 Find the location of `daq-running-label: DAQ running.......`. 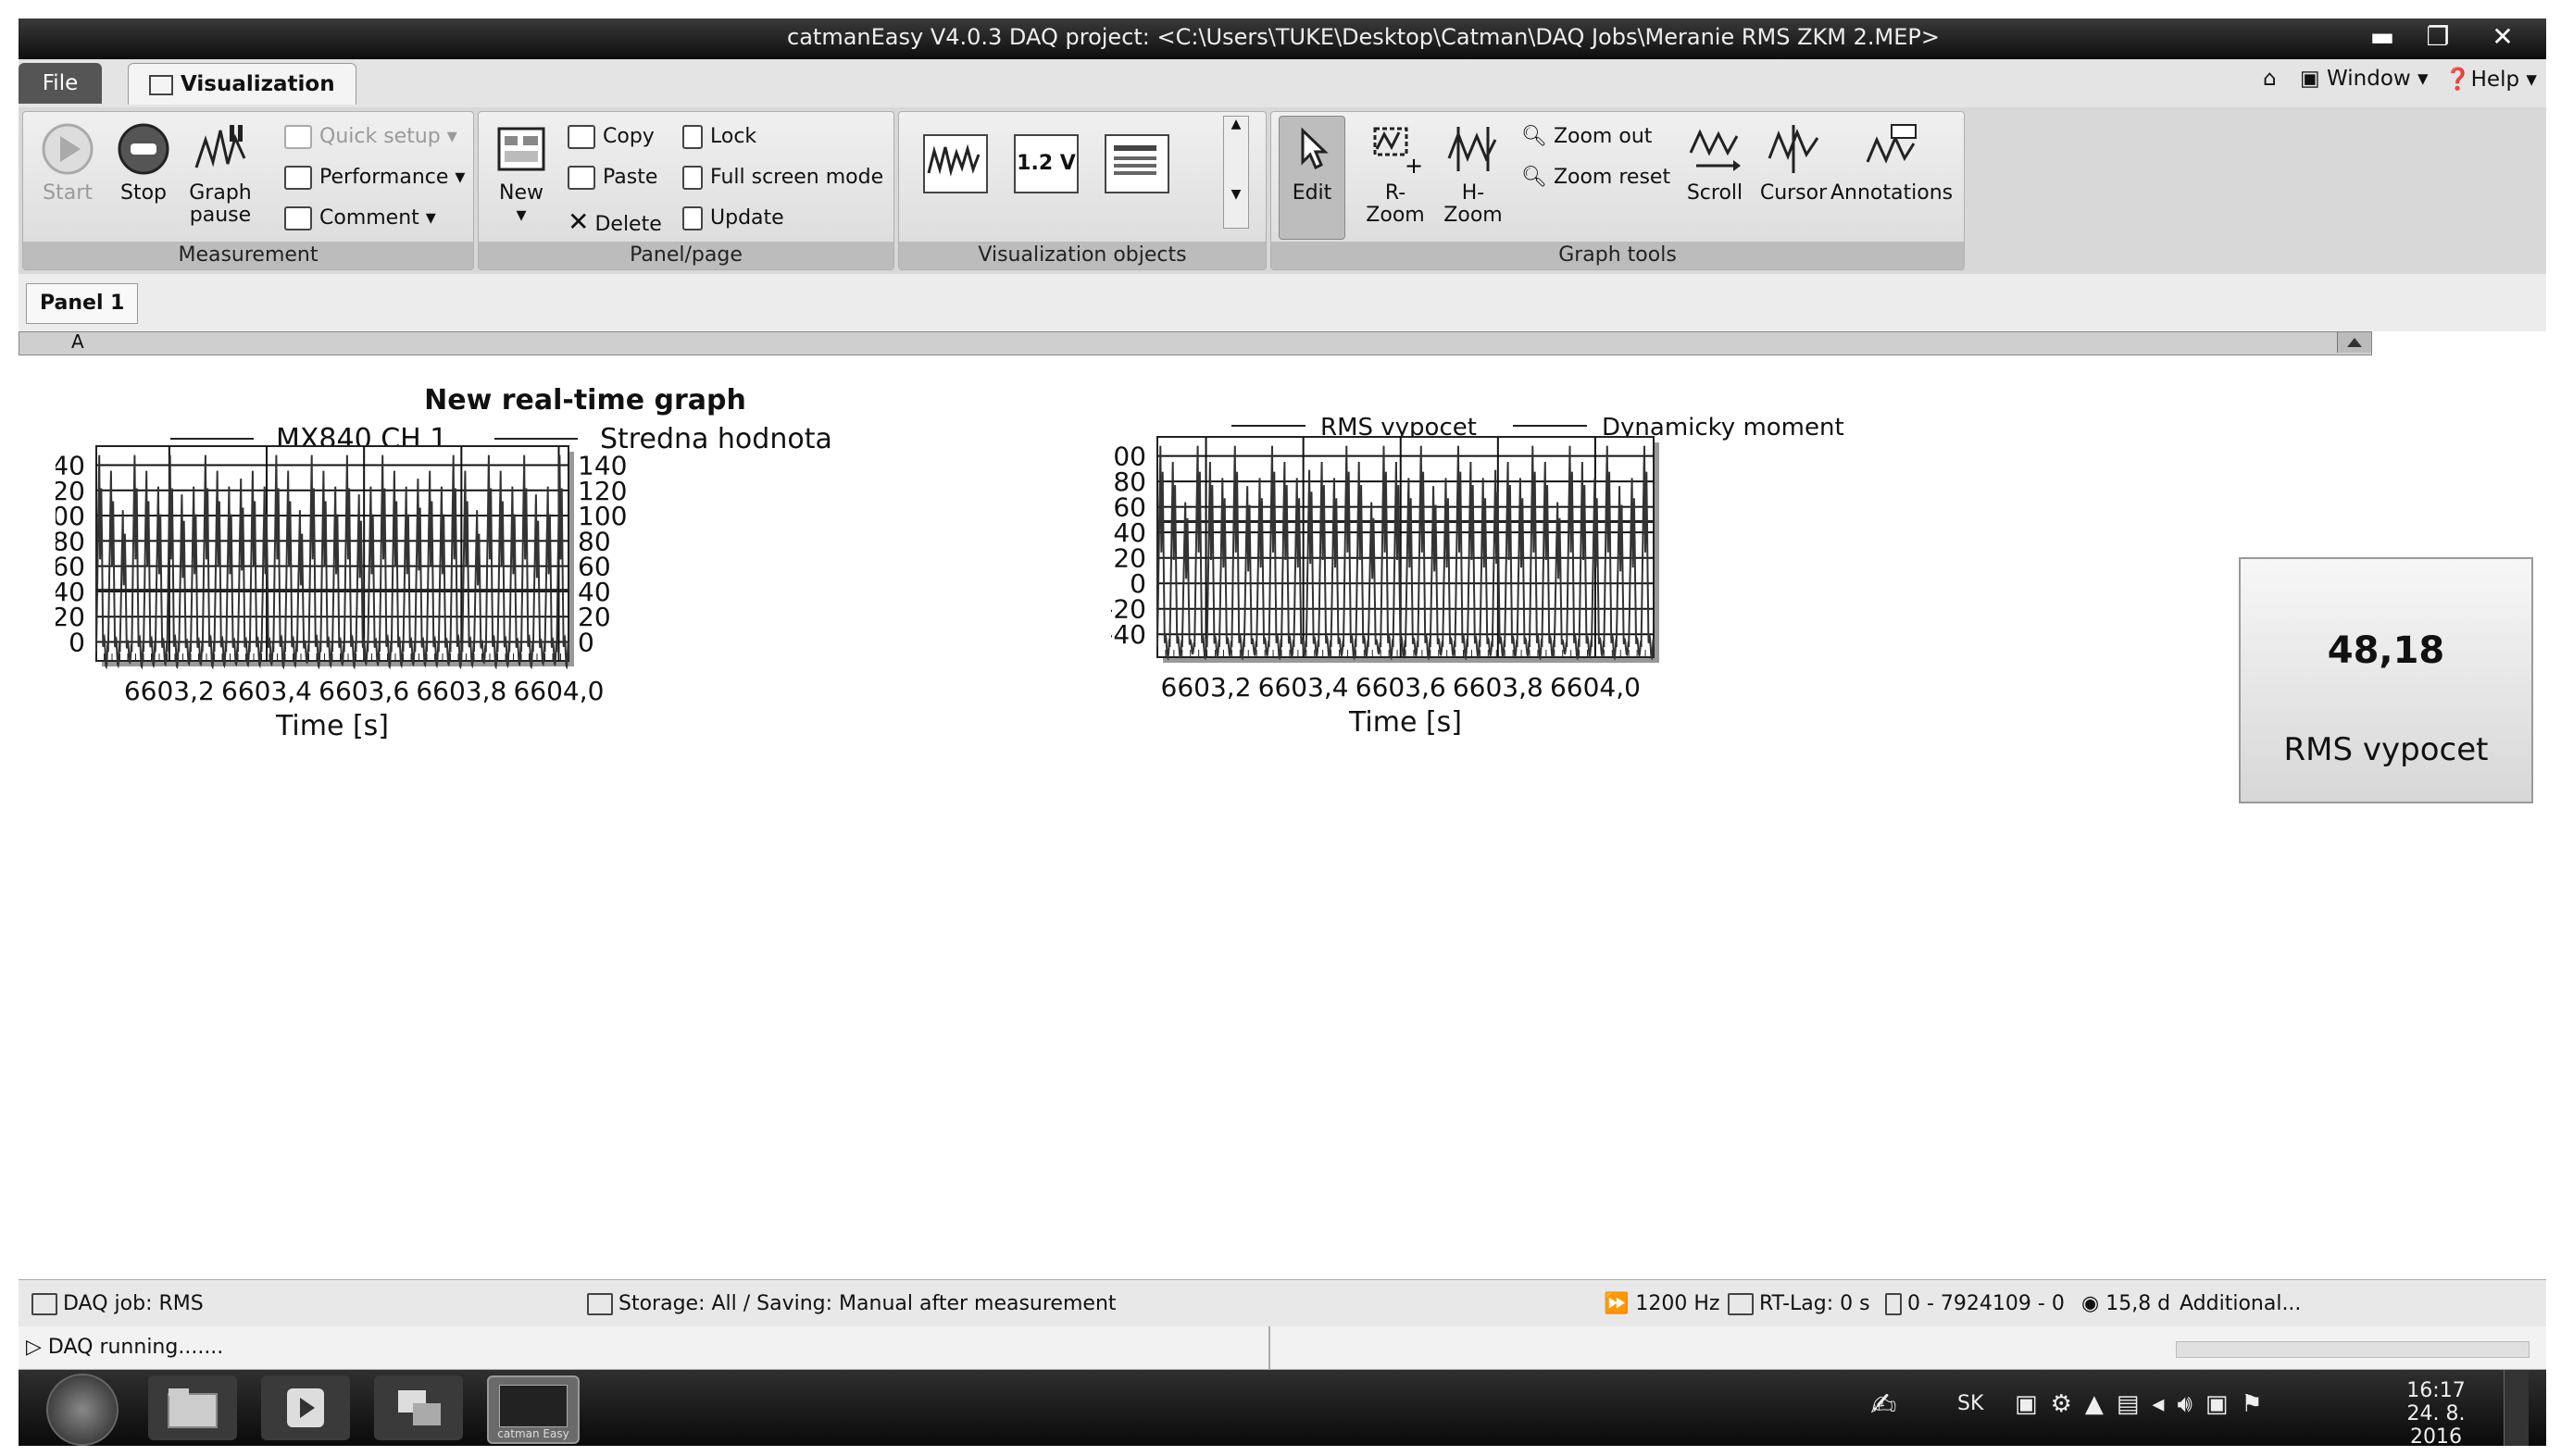

daq-running-label: DAQ running....... is located at coordinates (135, 1347).